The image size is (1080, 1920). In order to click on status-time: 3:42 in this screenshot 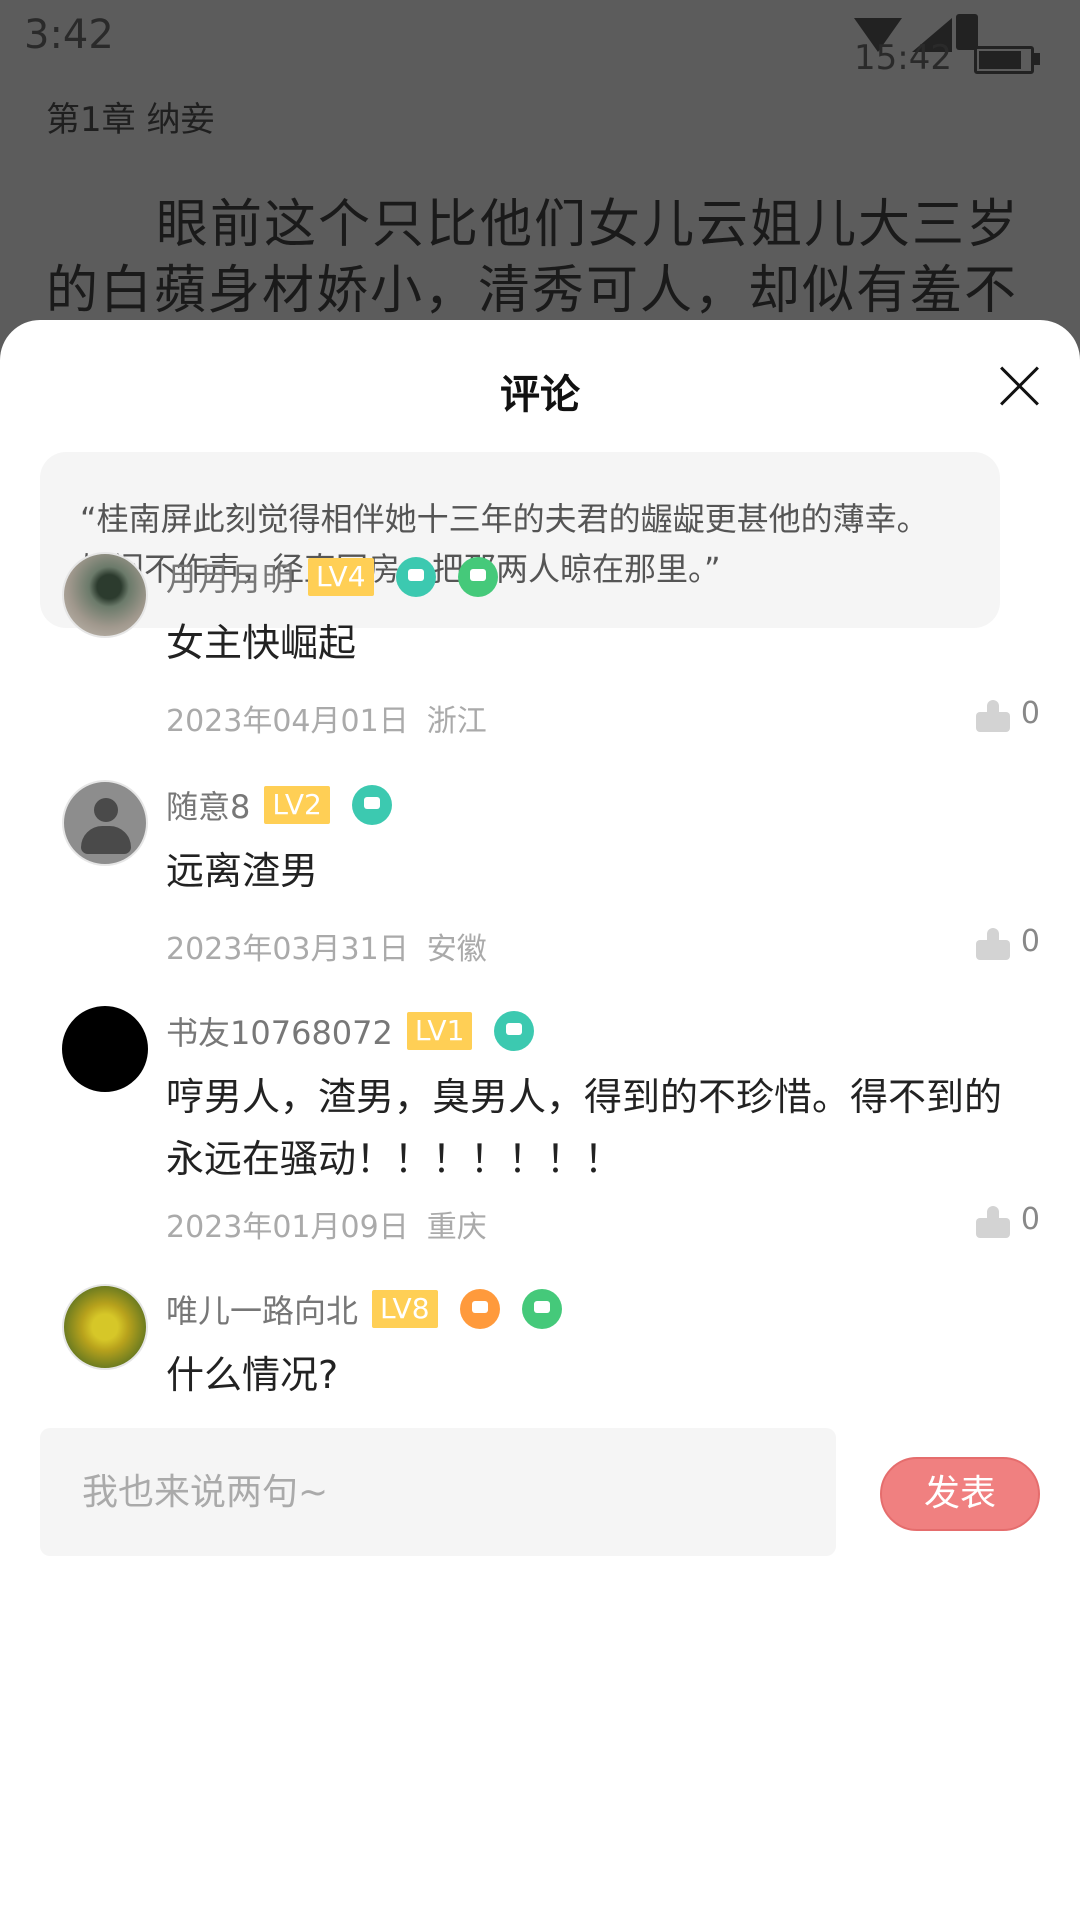, I will do `click(69, 35)`.